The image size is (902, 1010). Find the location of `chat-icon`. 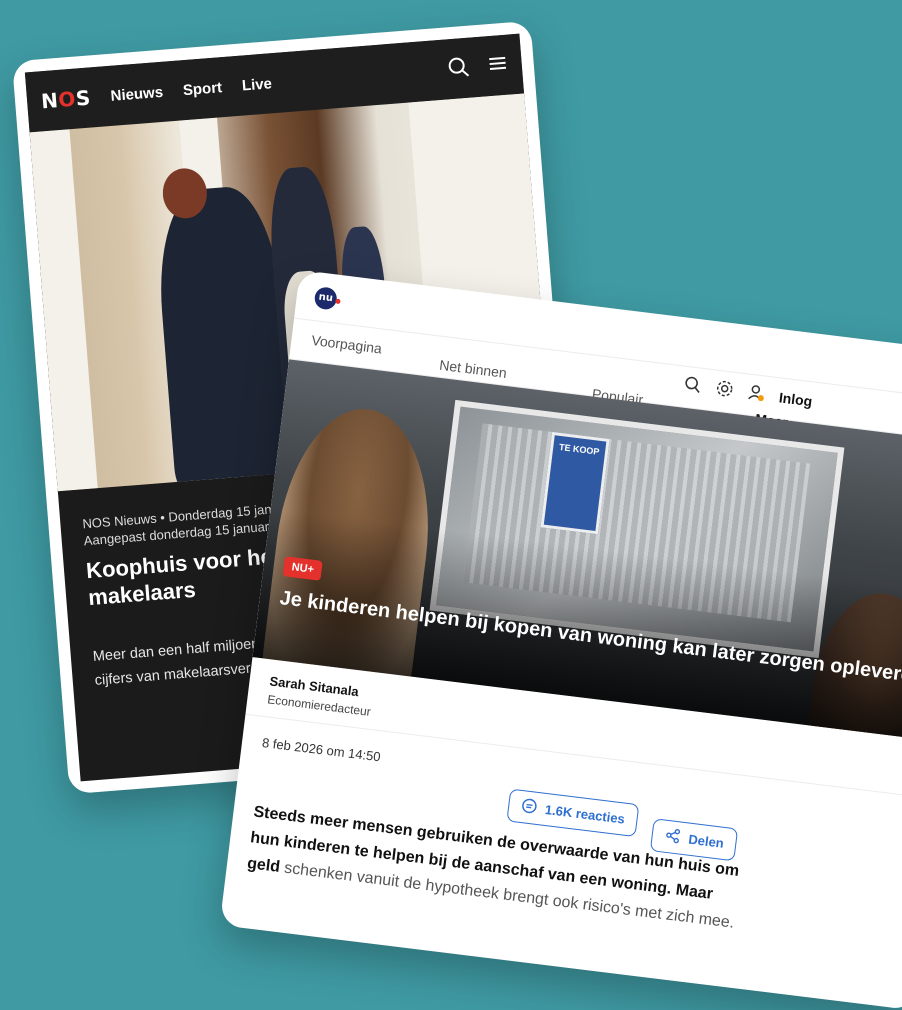

chat-icon is located at coordinates (529, 807).